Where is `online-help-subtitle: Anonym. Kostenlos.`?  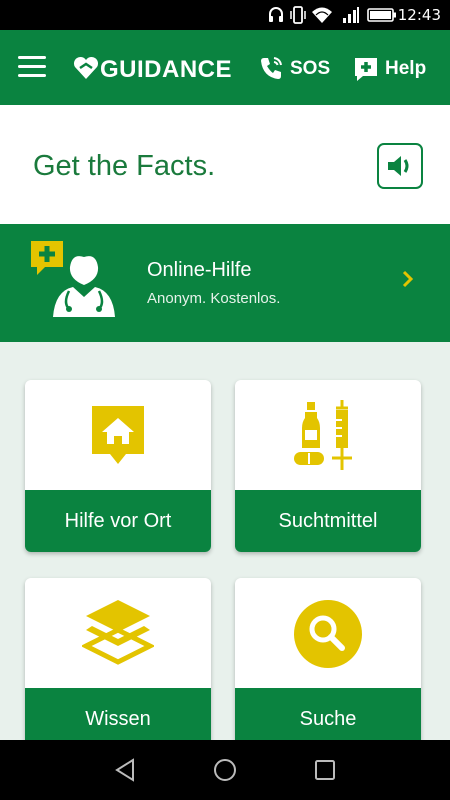 online-help-subtitle: Anonym. Kostenlos. is located at coordinates (214, 298).